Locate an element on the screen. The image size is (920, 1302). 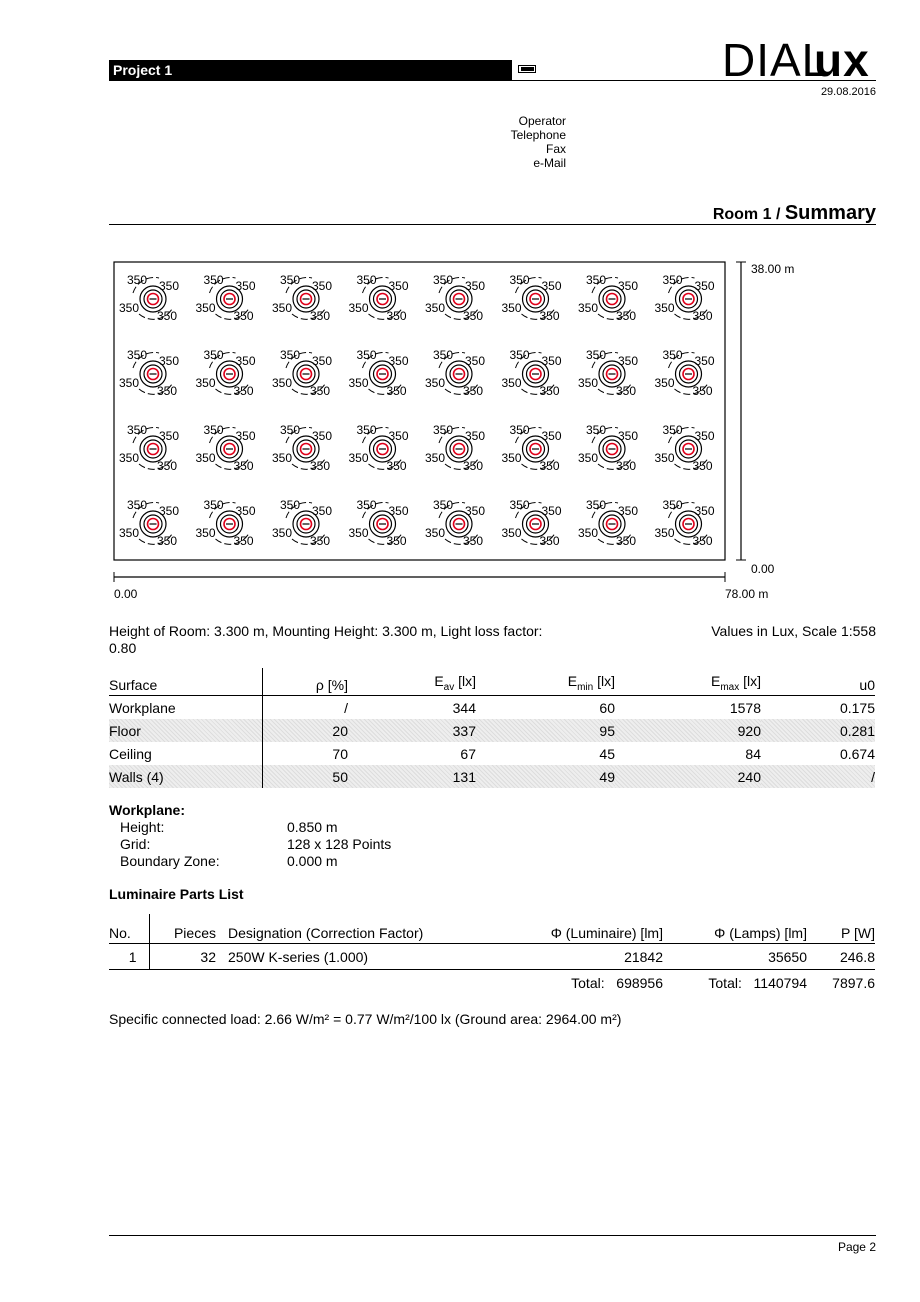
room-label: Room 1 / is located at coordinates (746, 214).